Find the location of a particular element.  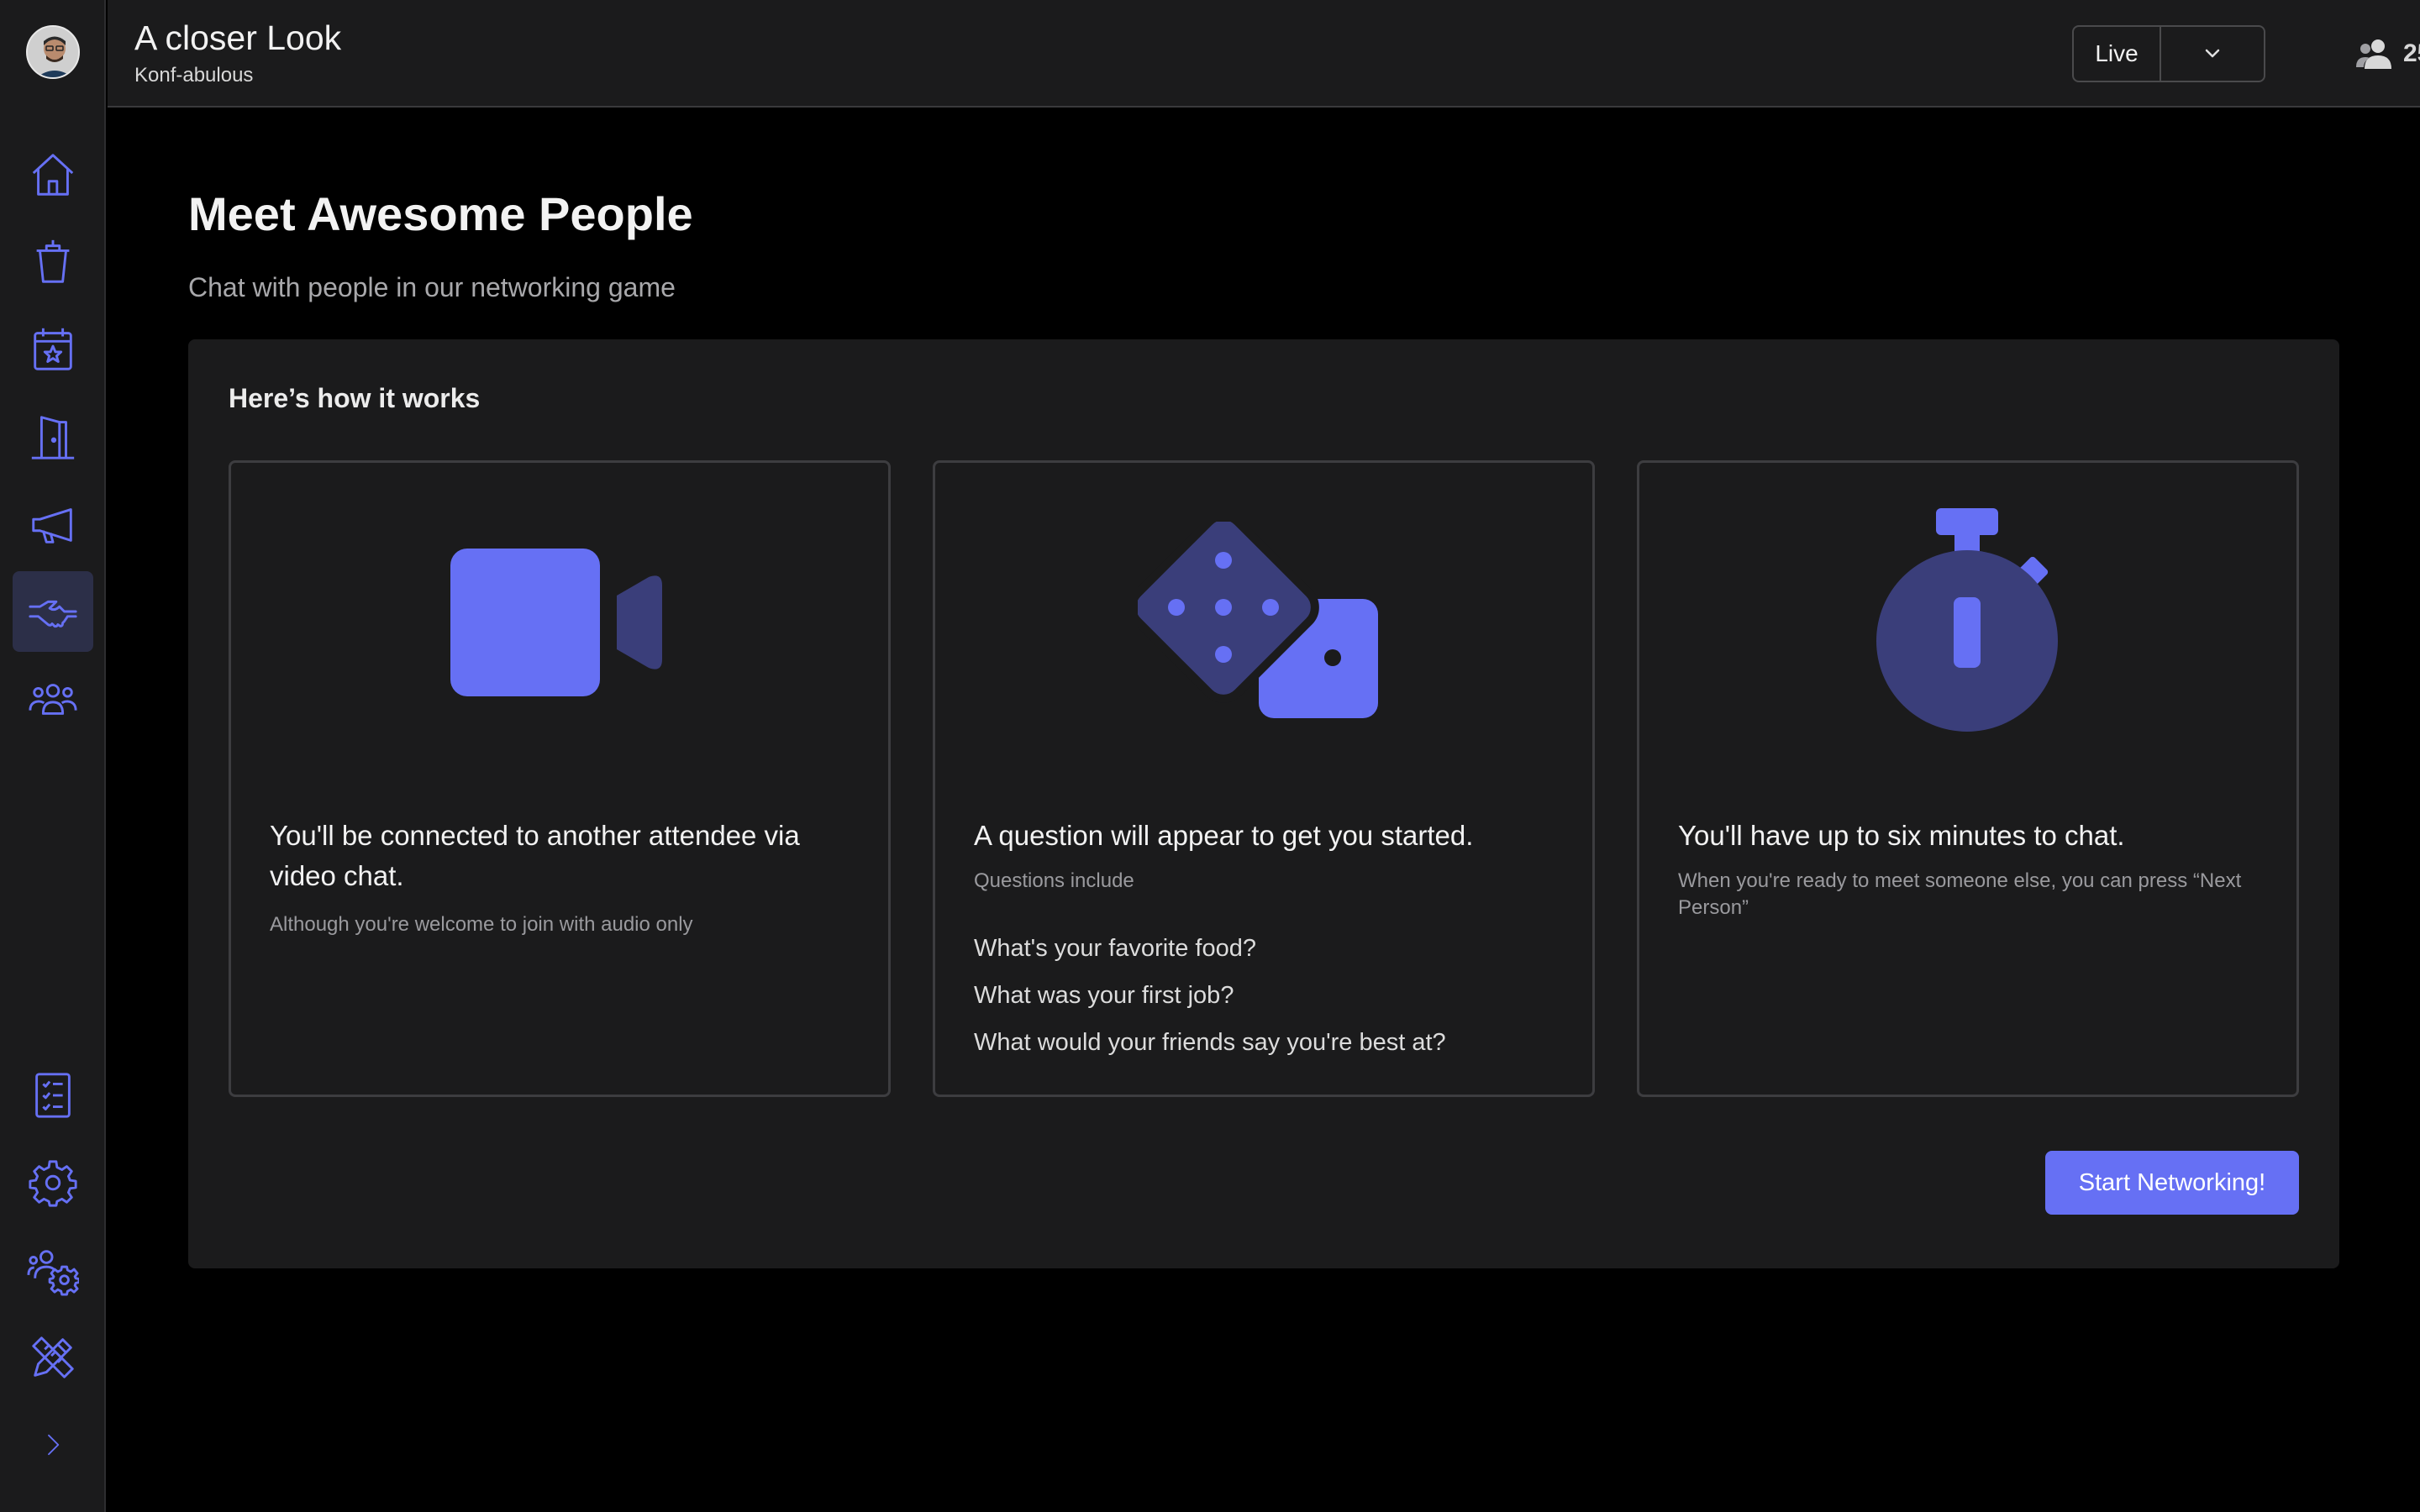

sidebar-item-settings is located at coordinates (53, 1182).